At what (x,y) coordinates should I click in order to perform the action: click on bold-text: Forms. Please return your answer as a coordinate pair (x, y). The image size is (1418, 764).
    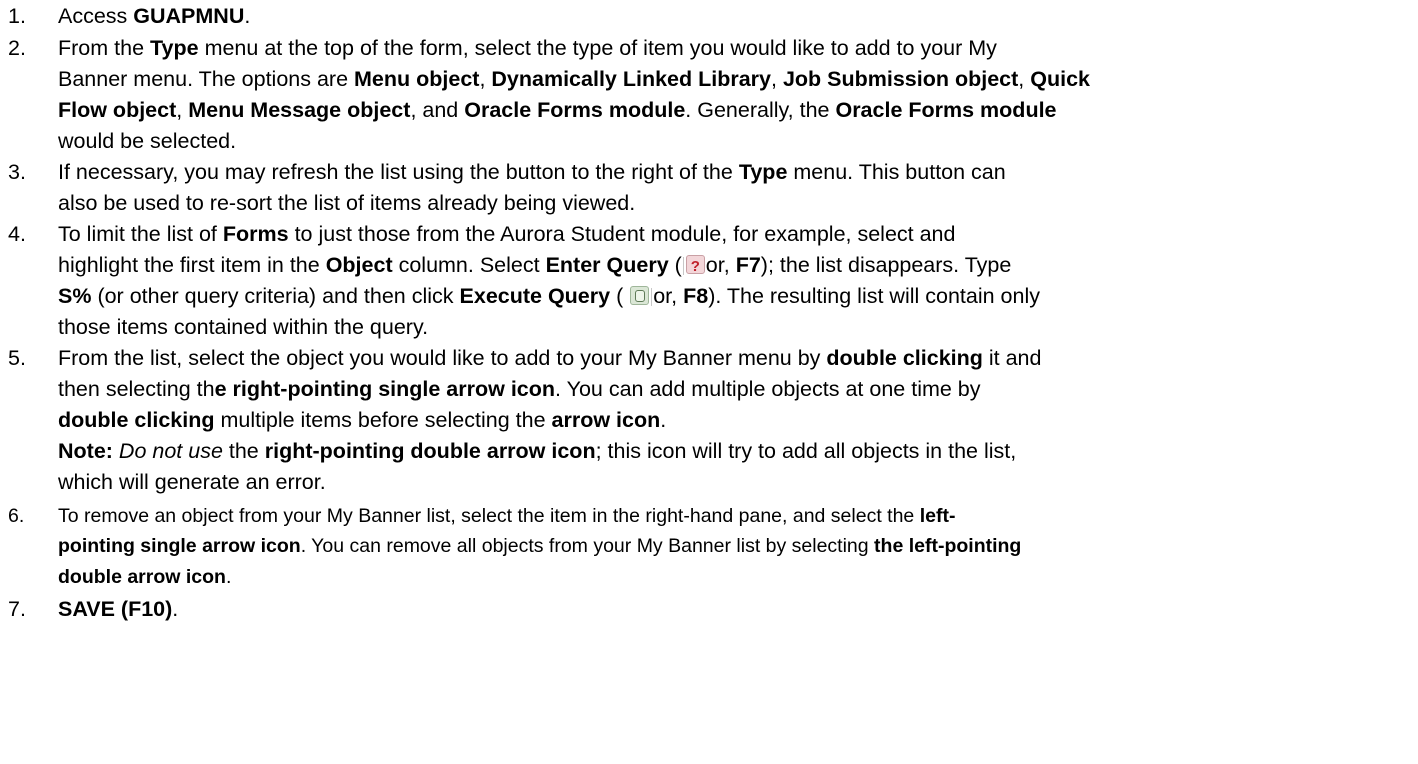
    Looking at the image, I should click on (255, 234).